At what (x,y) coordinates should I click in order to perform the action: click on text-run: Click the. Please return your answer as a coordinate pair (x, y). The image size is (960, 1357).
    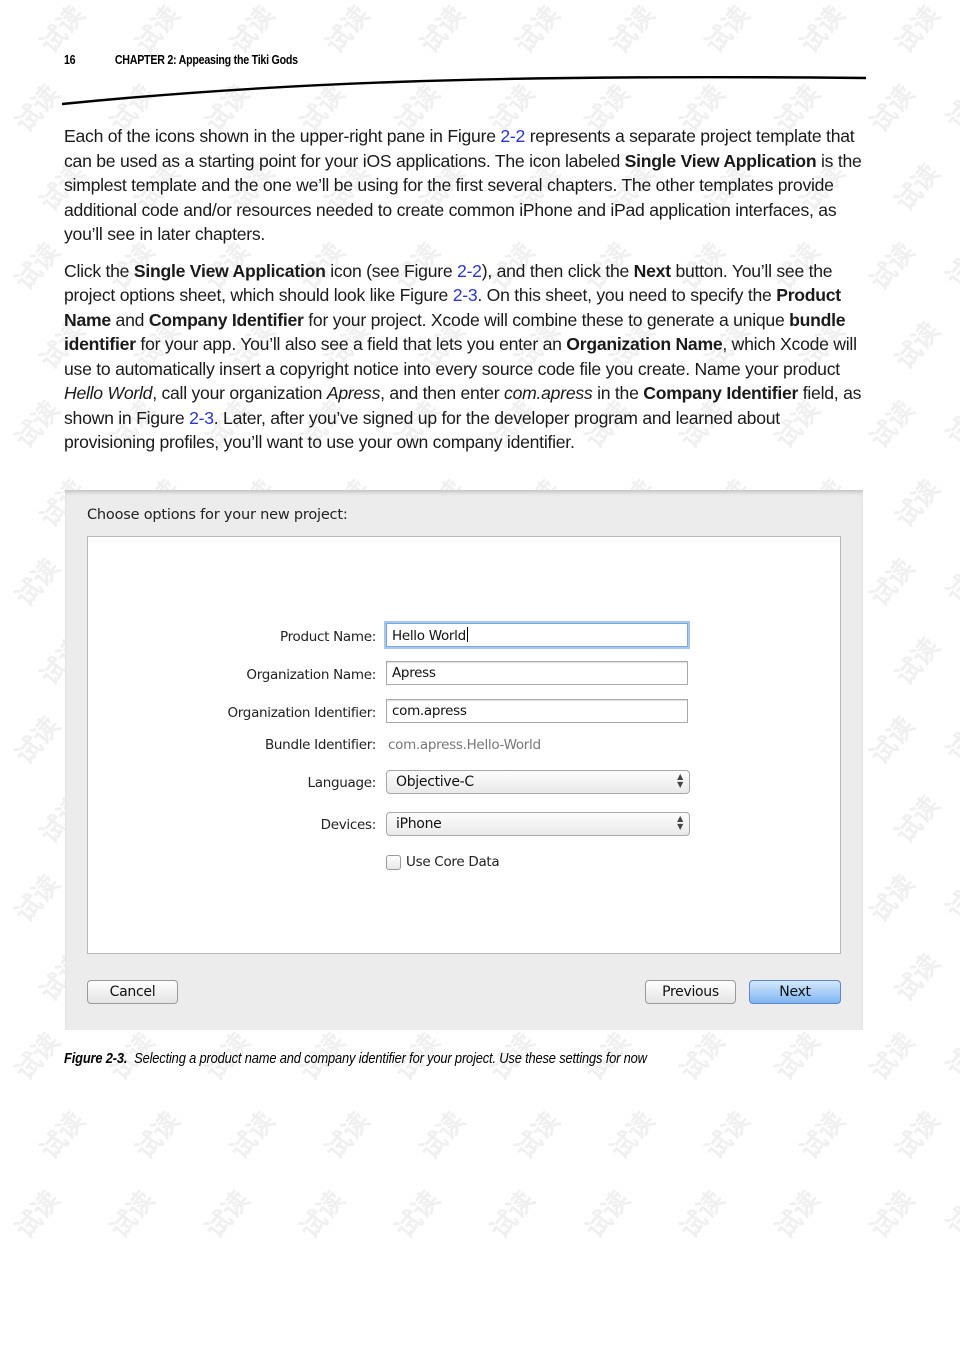
    Looking at the image, I should click on (99, 270).